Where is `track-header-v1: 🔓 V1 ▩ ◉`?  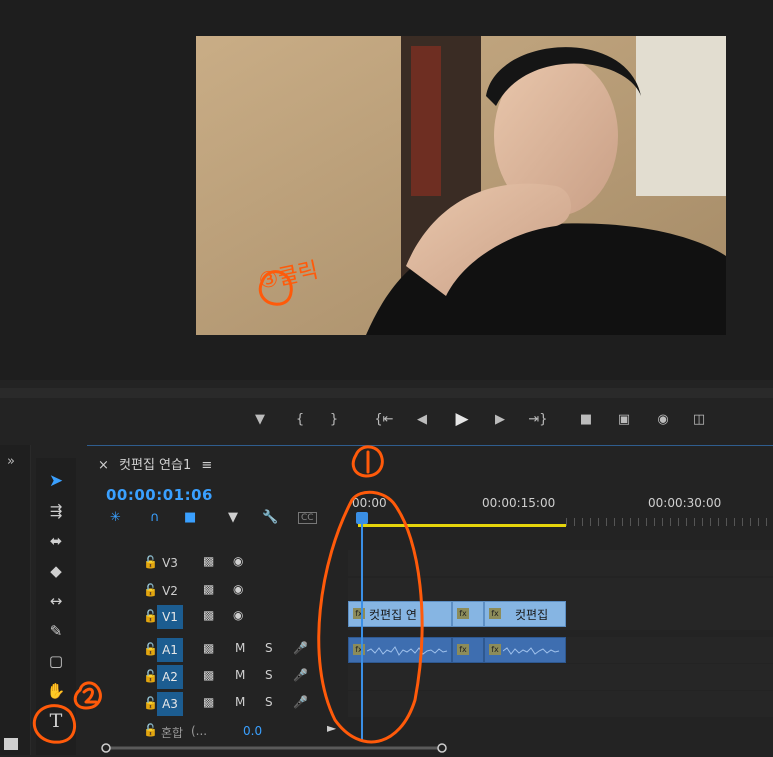
track-header-v1: 🔓 V1 ▩ ◉ is located at coordinates (218, 617).